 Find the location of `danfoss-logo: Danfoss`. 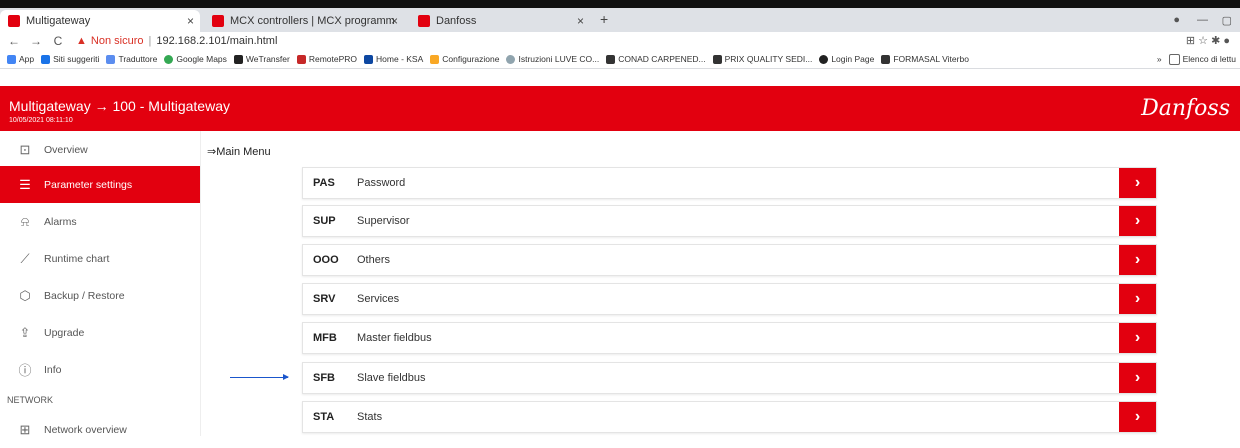

danfoss-logo: Danfoss is located at coordinates (1185, 108).